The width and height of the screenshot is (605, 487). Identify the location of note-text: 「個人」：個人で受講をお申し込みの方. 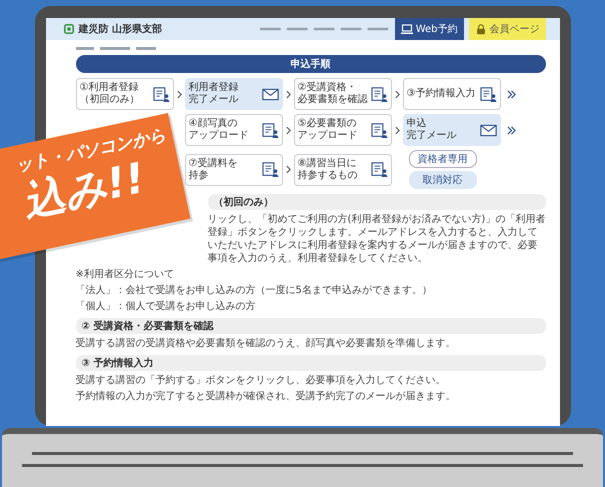
(166, 306).